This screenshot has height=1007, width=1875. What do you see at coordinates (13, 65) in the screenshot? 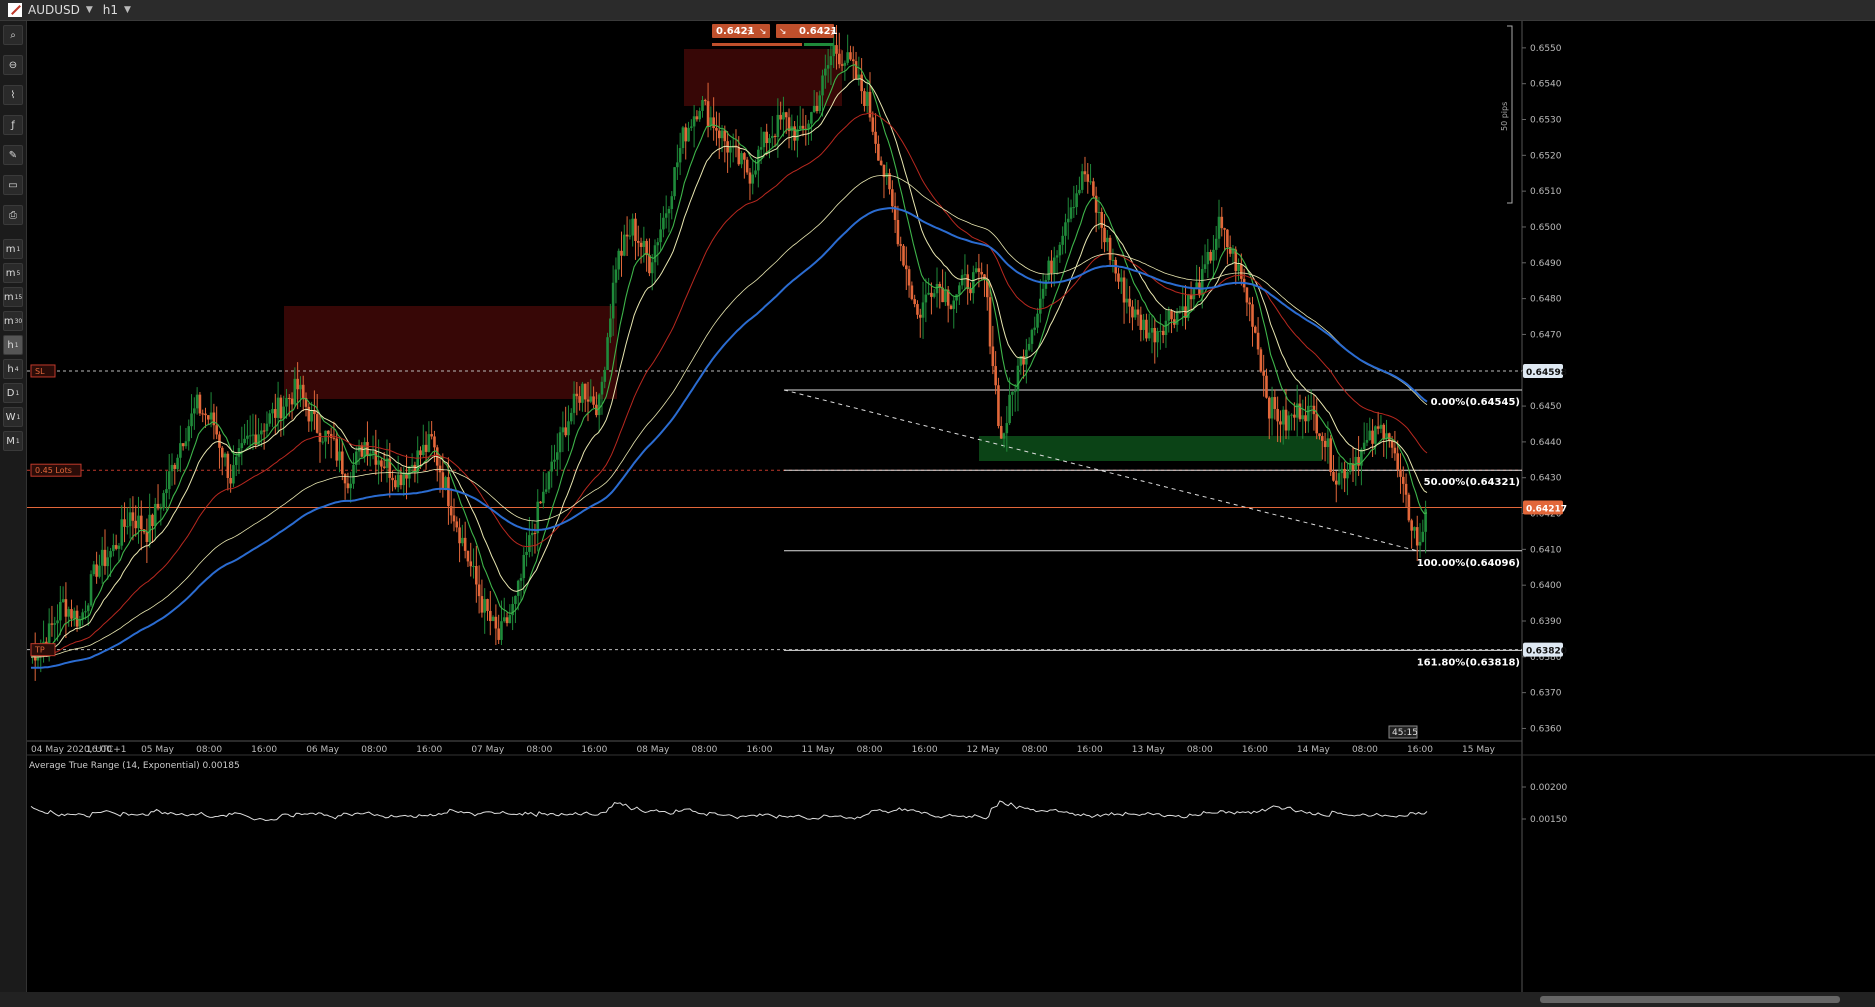
I see `zoom-out-icon: ⊖` at bounding box center [13, 65].